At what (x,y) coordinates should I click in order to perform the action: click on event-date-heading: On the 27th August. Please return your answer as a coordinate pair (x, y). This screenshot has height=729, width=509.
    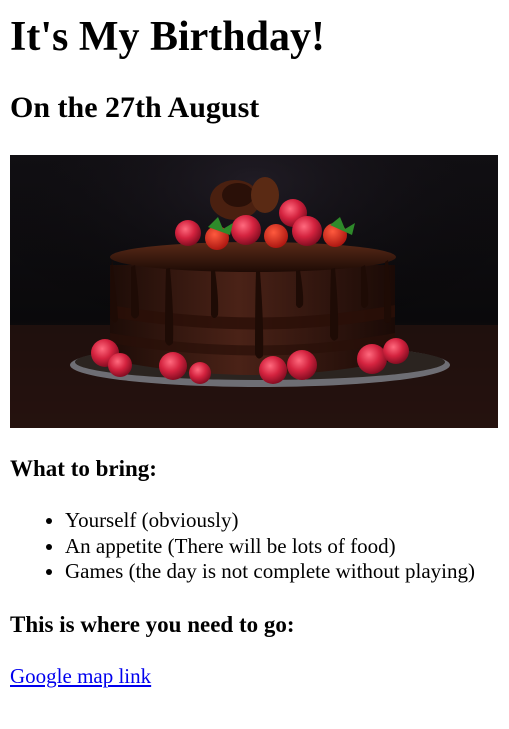
    Looking at the image, I should click on (135, 107).